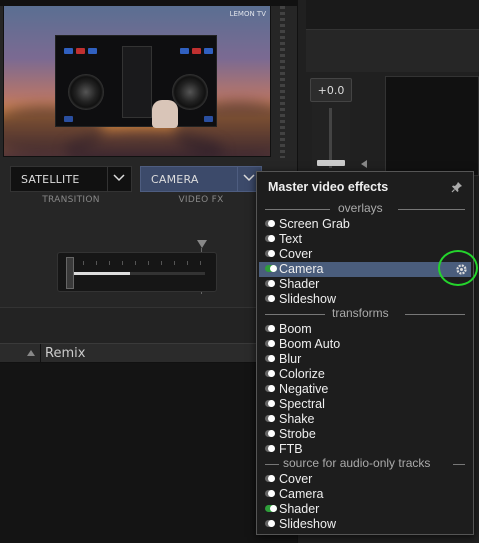 The image size is (479, 543). I want to click on video-fx-caption: VIDEO FX, so click(201, 200).